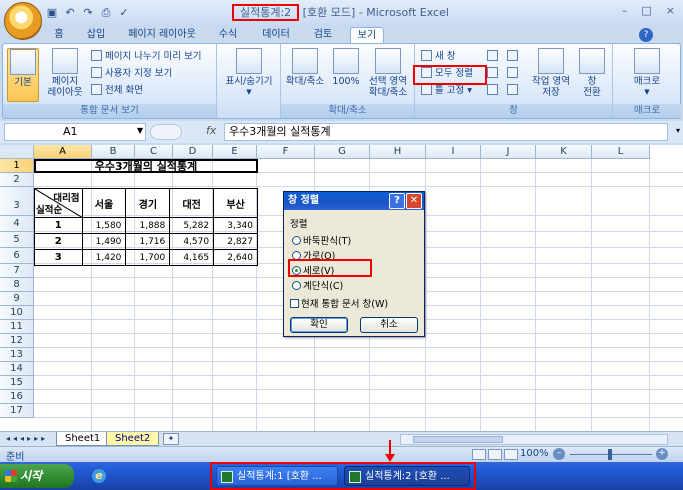 This screenshot has height=490, width=683. I want to click on row-header: 14, so click(17, 369).